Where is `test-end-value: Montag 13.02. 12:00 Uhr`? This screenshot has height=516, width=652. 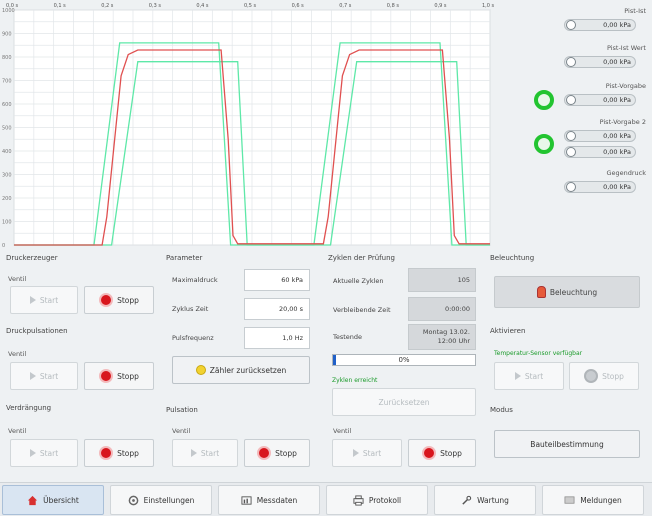
test-end-value: Montag 13.02. 12:00 Uhr is located at coordinates (442, 337).